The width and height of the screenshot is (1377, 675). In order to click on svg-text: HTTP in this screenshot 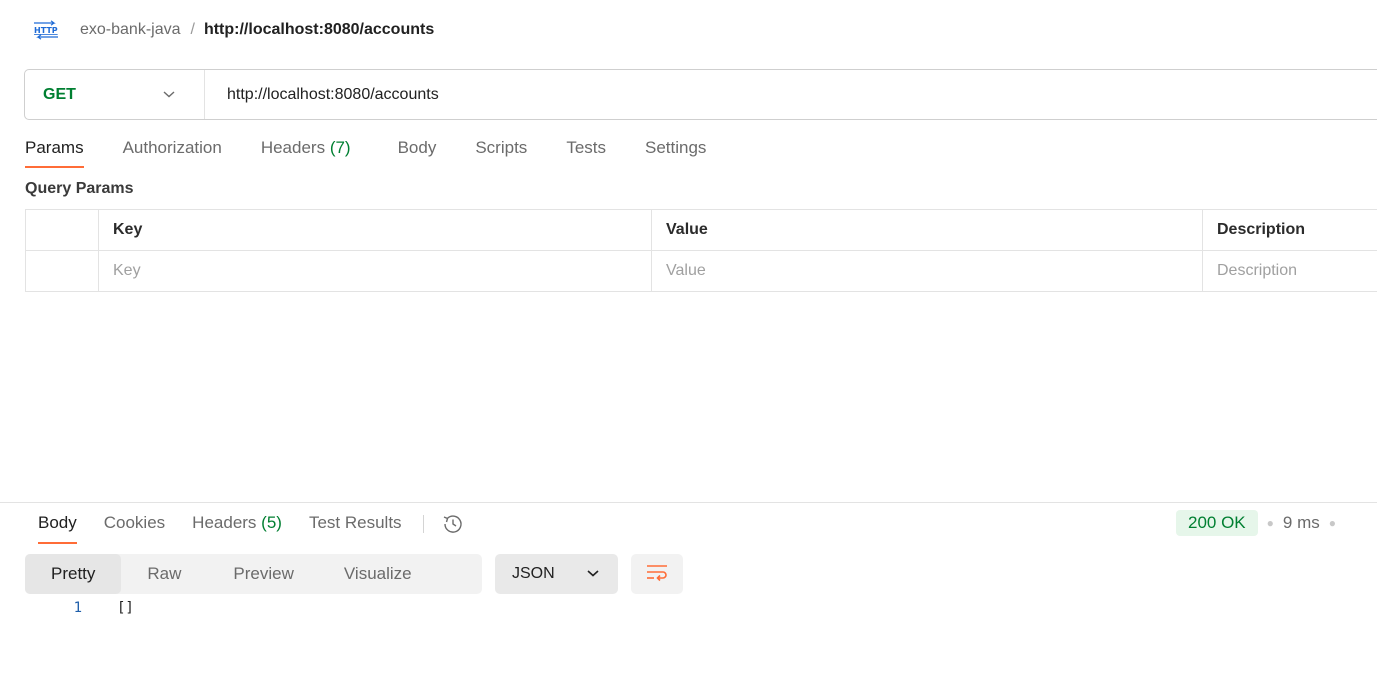, I will do `click(46, 30)`.